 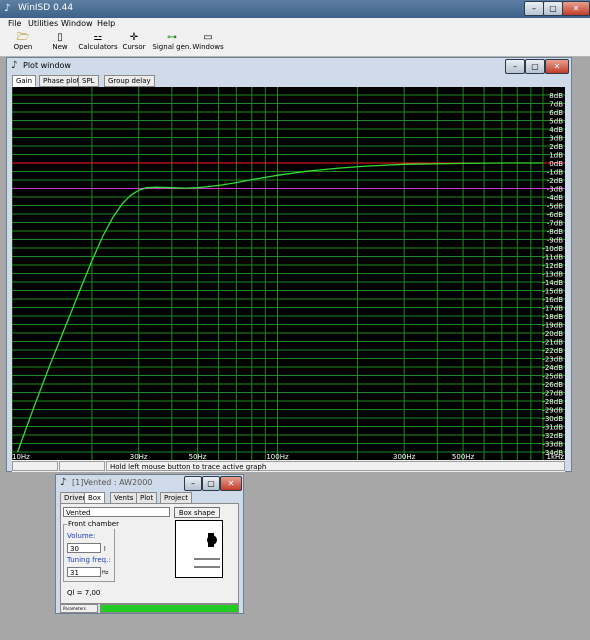 What do you see at coordinates (552, 275) in the screenshot?
I see `y-tick-label: -13dB` at bounding box center [552, 275].